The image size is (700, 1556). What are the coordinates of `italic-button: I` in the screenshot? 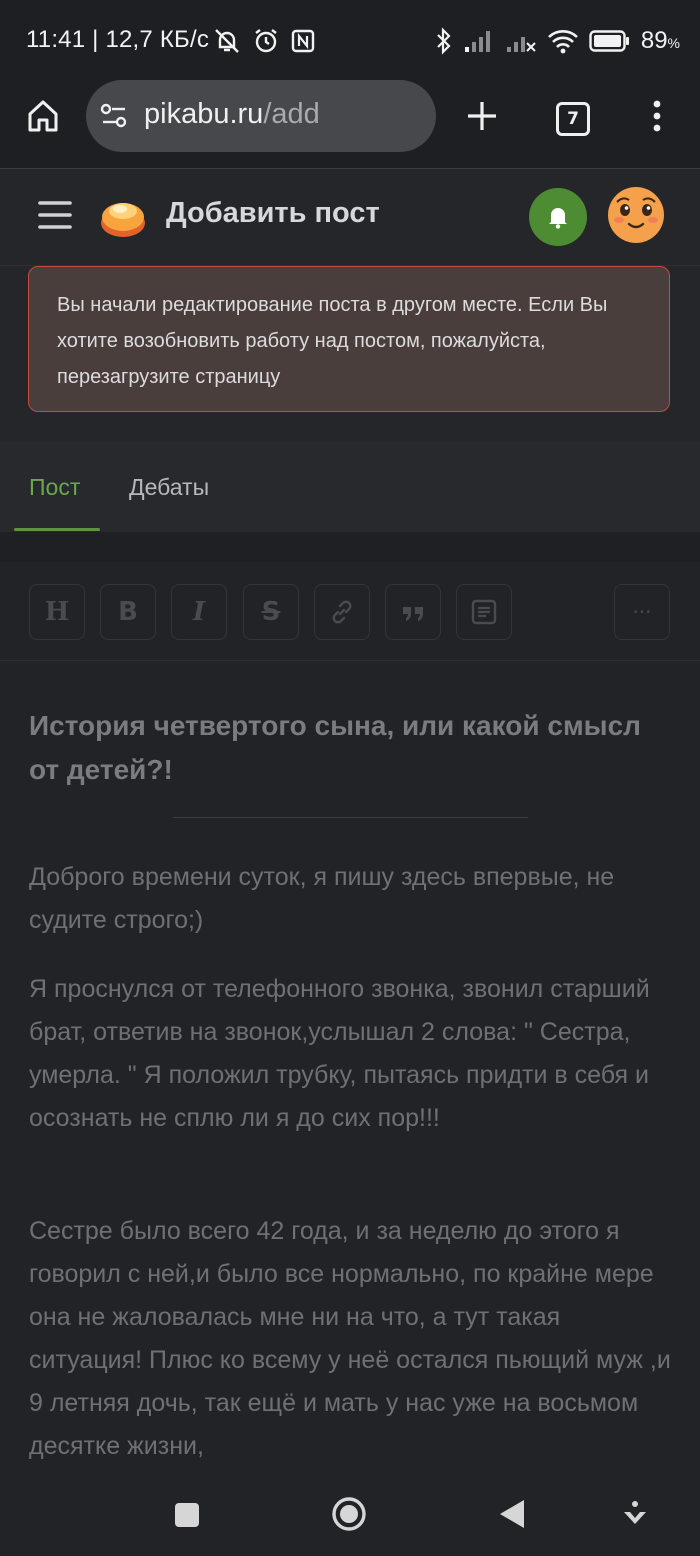 It's located at (199, 612).